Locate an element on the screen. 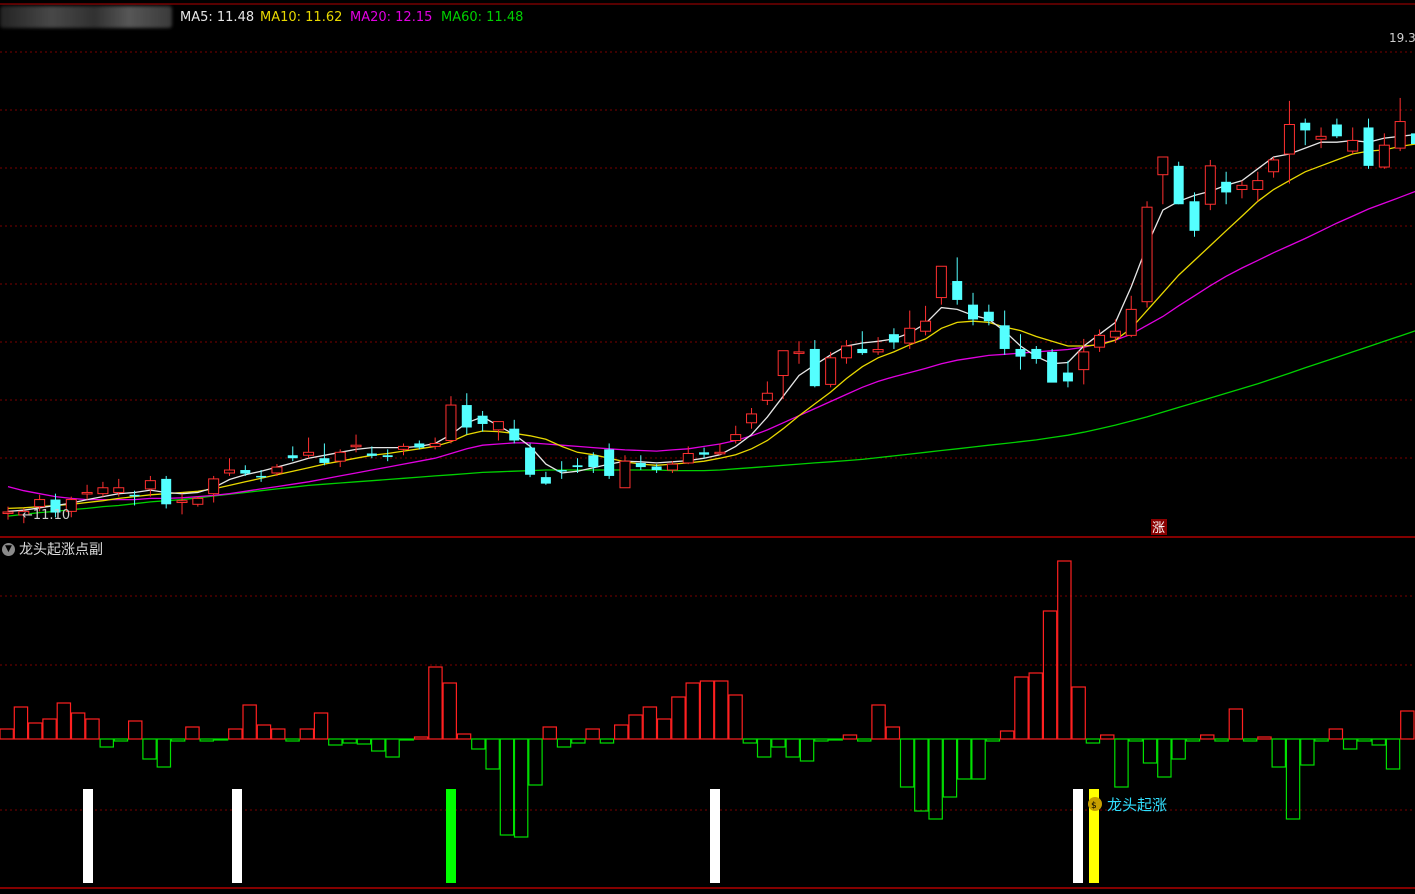 Image resolution: width=1415 pixels, height=894 pixels. signal-bars is located at coordinates (591, 836).